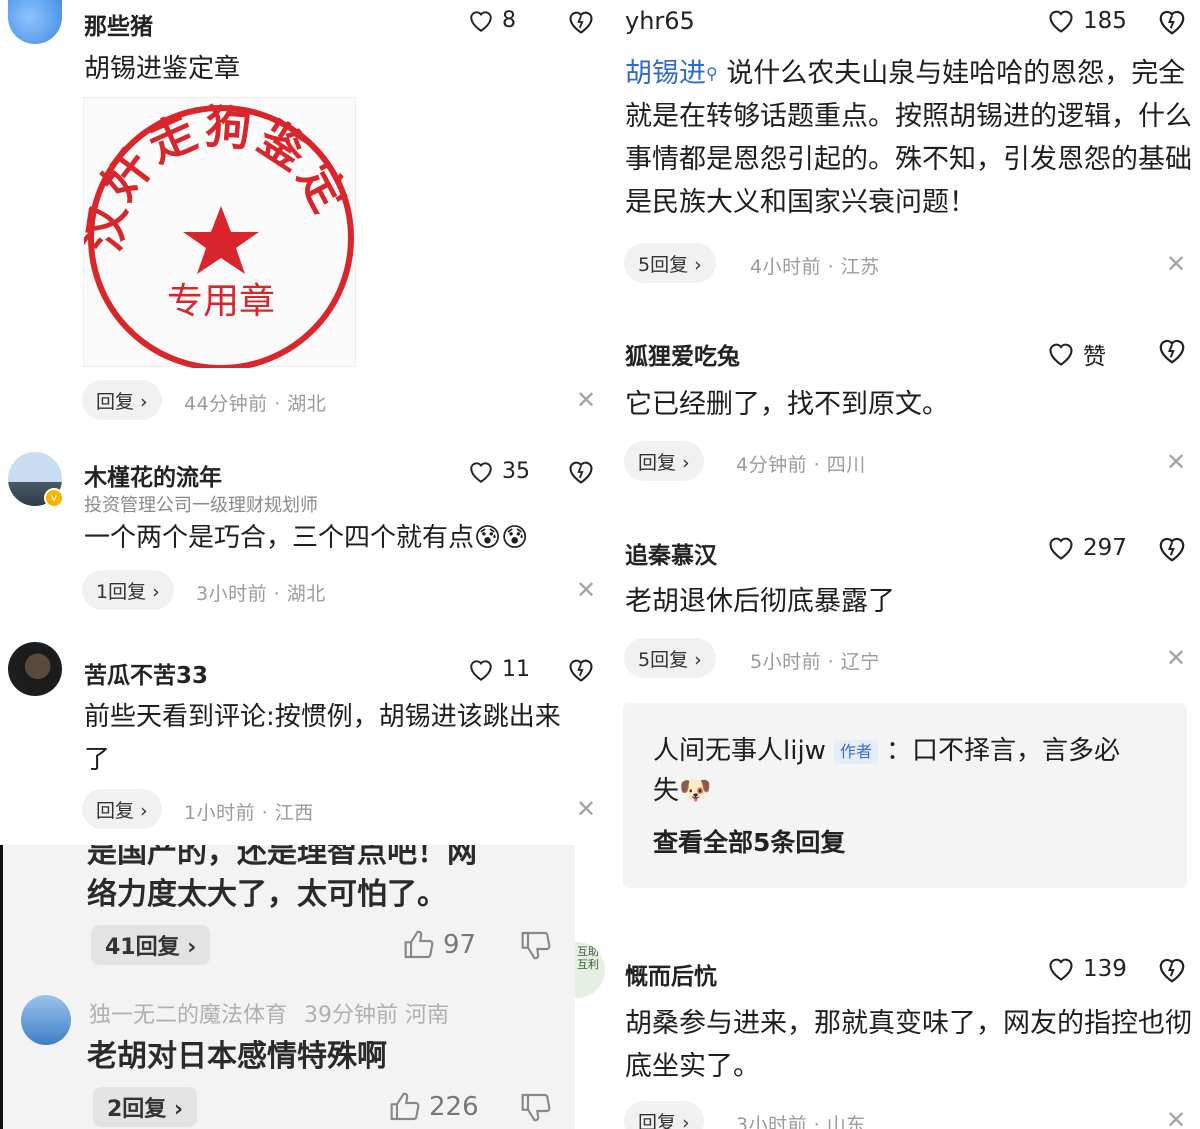 The width and height of the screenshot is (1200, 1129). What do you see at coordinates (749, 841) in the screenshot?
I see `view-all-replies-link: 查看全部5条回复` at bounding box center [749, 841].